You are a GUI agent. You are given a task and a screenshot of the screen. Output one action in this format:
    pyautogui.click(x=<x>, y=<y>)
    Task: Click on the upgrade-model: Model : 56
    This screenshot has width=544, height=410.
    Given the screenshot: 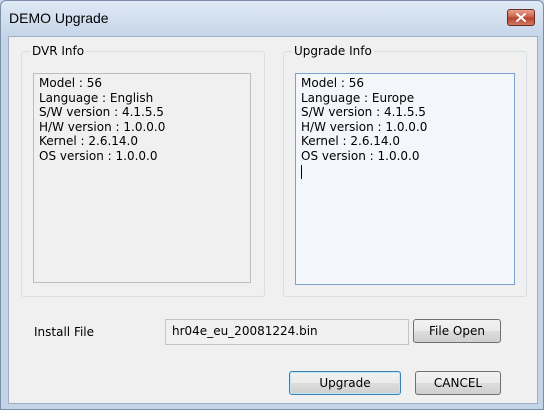 What is the action you would take?
    pyautogui.click(x=332, y=83)
    